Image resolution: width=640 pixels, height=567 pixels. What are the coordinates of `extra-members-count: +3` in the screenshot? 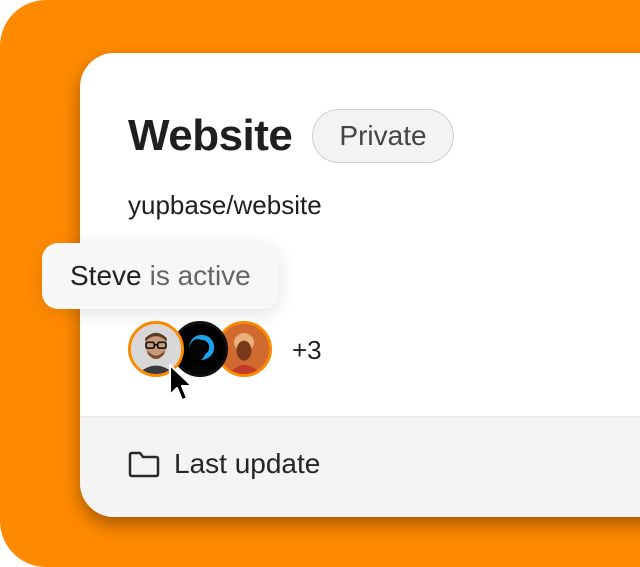 It's located at (307, 350).